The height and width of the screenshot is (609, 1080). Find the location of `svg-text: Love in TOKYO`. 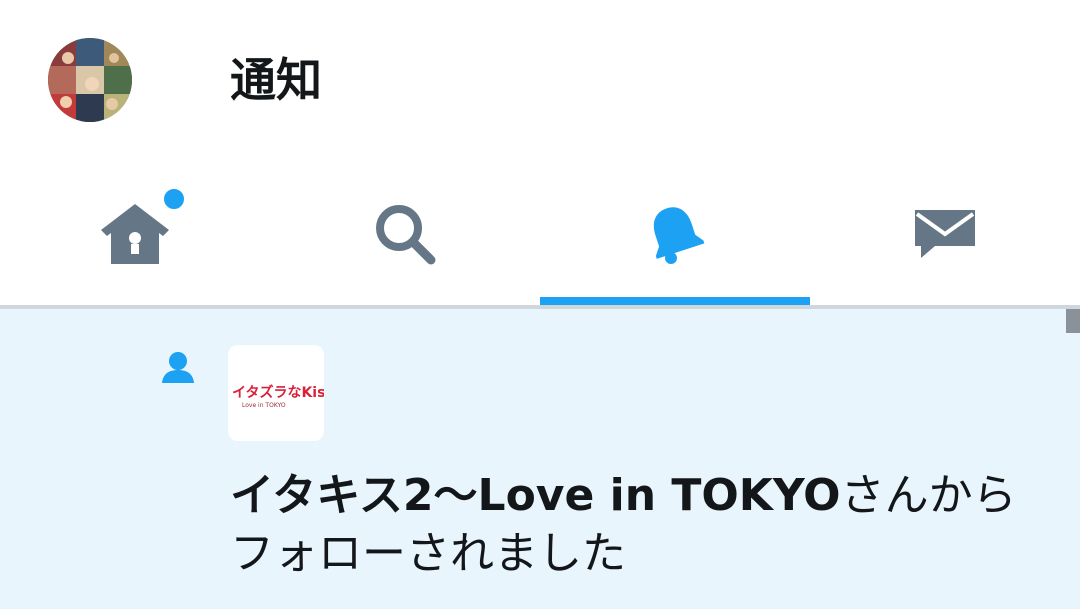

svg-text: Love in TOKYO is located at coordinates (264, 405).